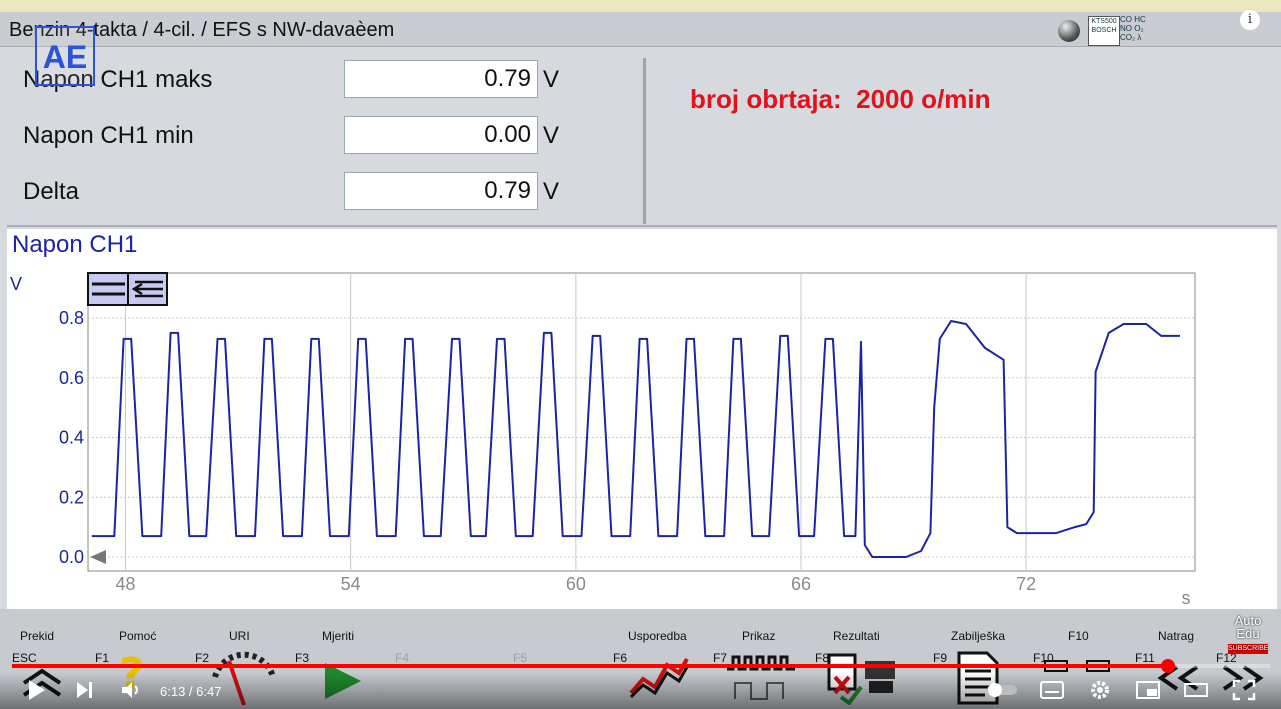  What do you see at coordinates (138, 636) in the screenshot?
I see `fkey-label: Pomoć` at bounding box center [138, 636].